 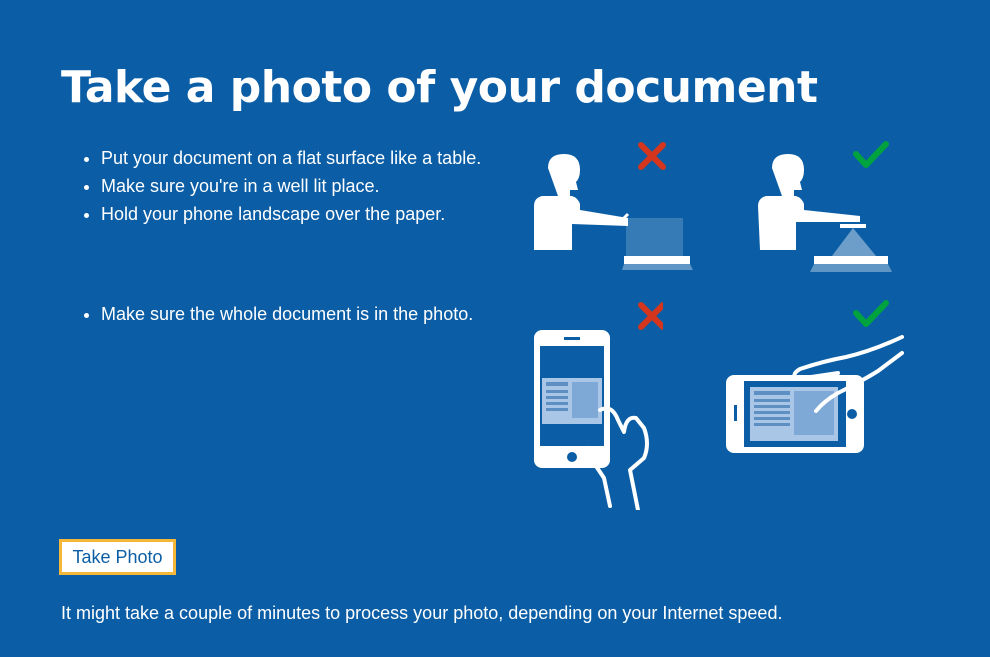 What do you see at coordinates (117, 557) in the screenshot?
I see `take-photo-button: Take Photo` at bounding box center [117, 557].